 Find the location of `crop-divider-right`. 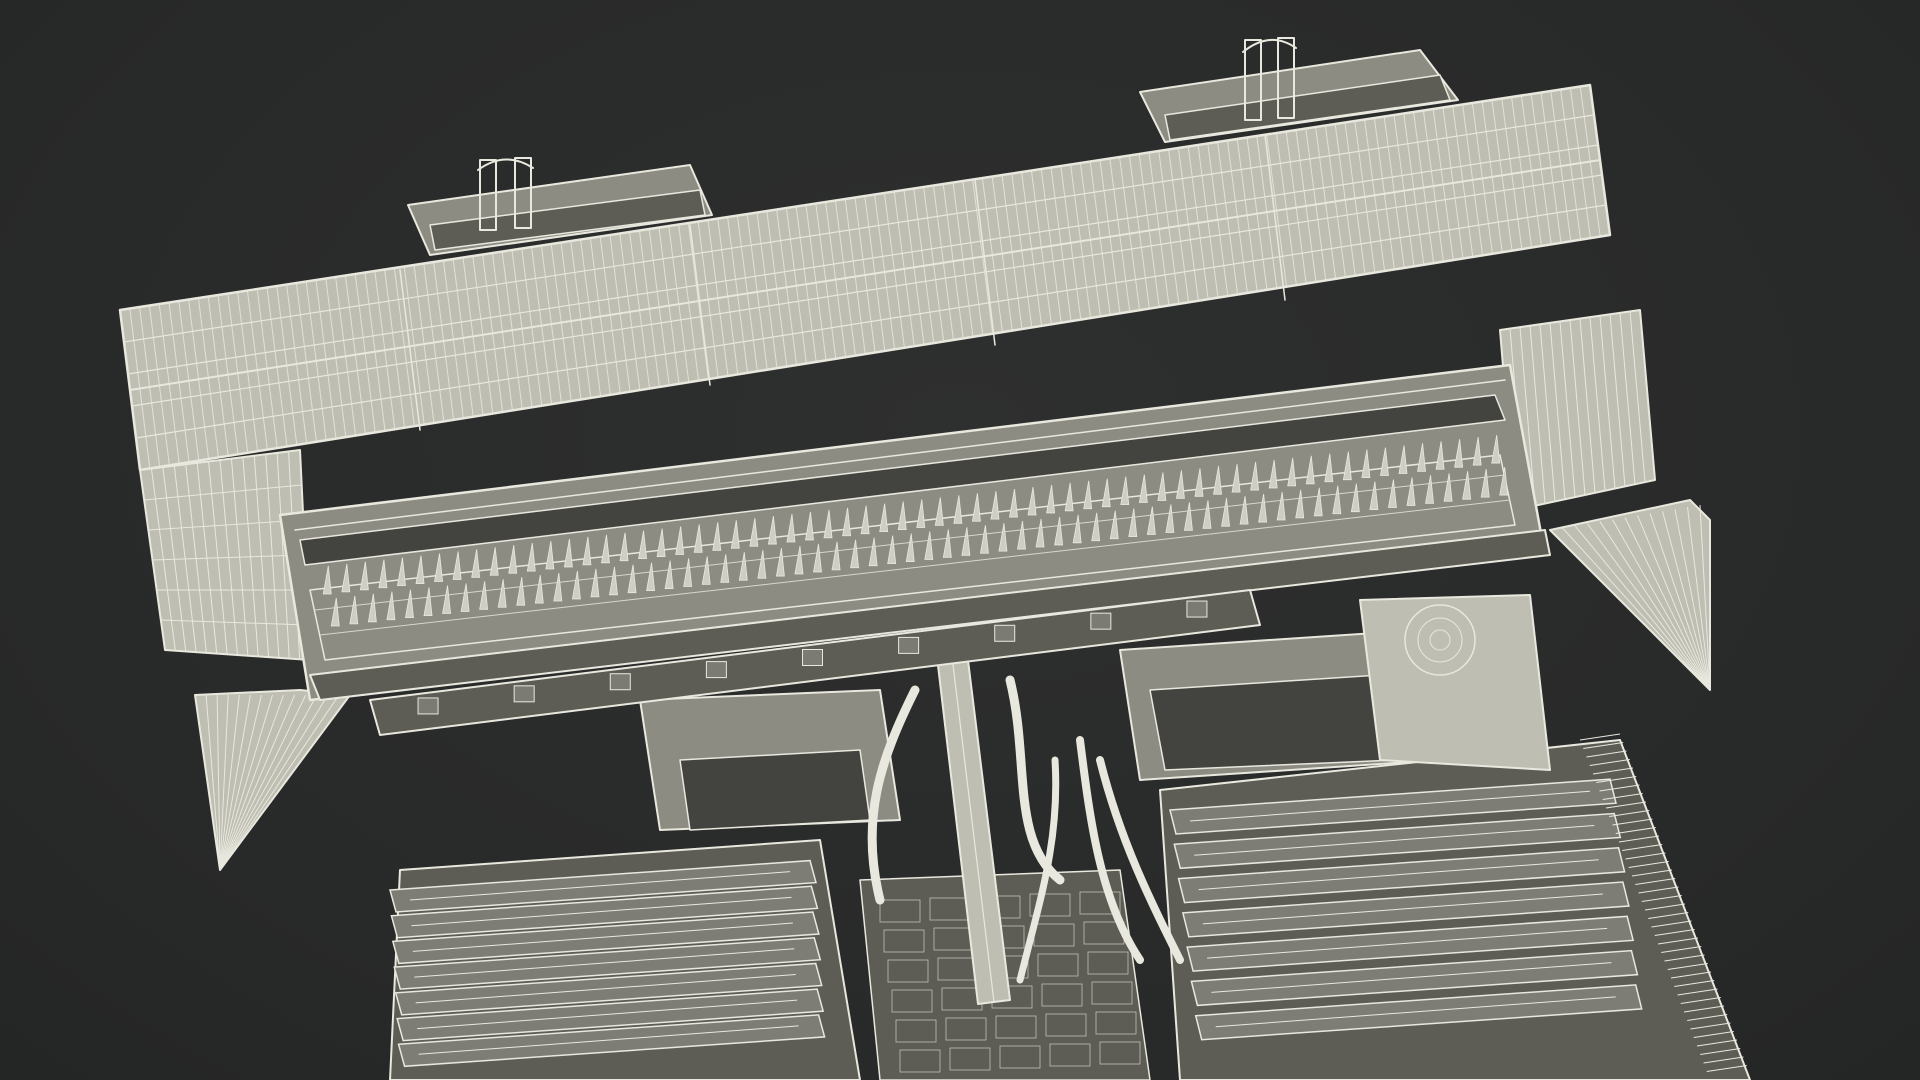

crop-divider-right is located at coordinates (1630, 595).